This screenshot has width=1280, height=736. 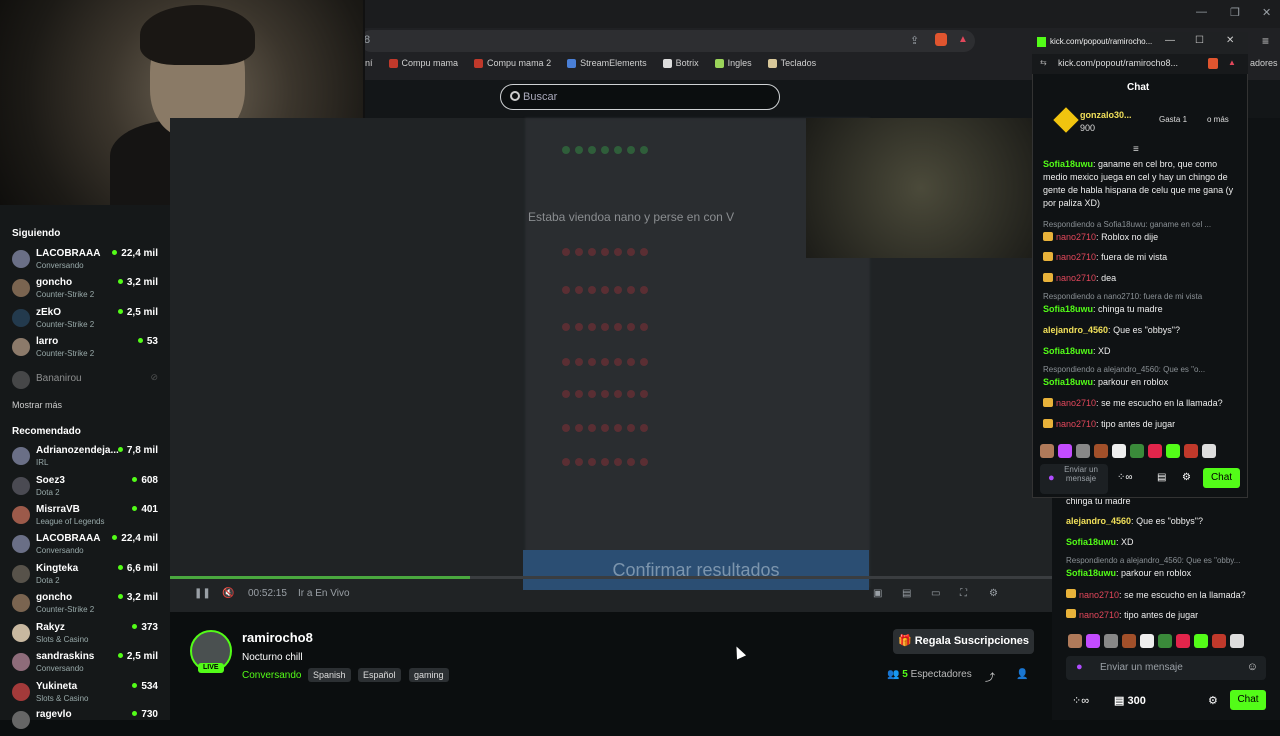 I want to click on sidebar-channel: sandraskins Conversando 2,5 mil, so click(x=87, y=664).